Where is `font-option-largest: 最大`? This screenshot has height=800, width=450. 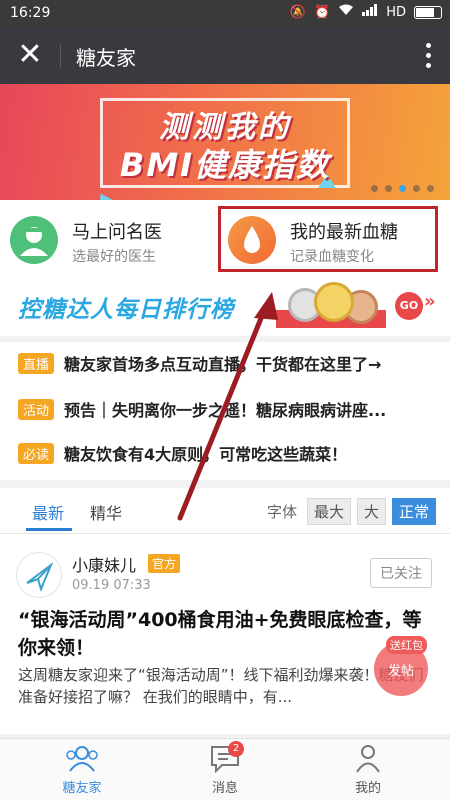 font-option-largest: 最大 is located at coordinates (328, 511).